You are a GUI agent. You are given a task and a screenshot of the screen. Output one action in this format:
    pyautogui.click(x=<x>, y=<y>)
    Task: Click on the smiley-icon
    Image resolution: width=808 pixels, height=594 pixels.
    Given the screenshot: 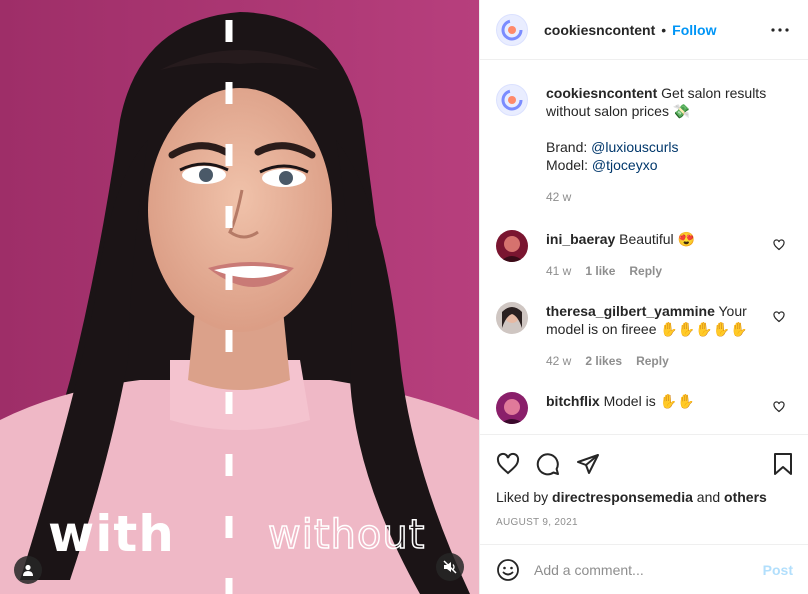 What is the action you would take?
    pyautogui.click(x=508, y=569)
    